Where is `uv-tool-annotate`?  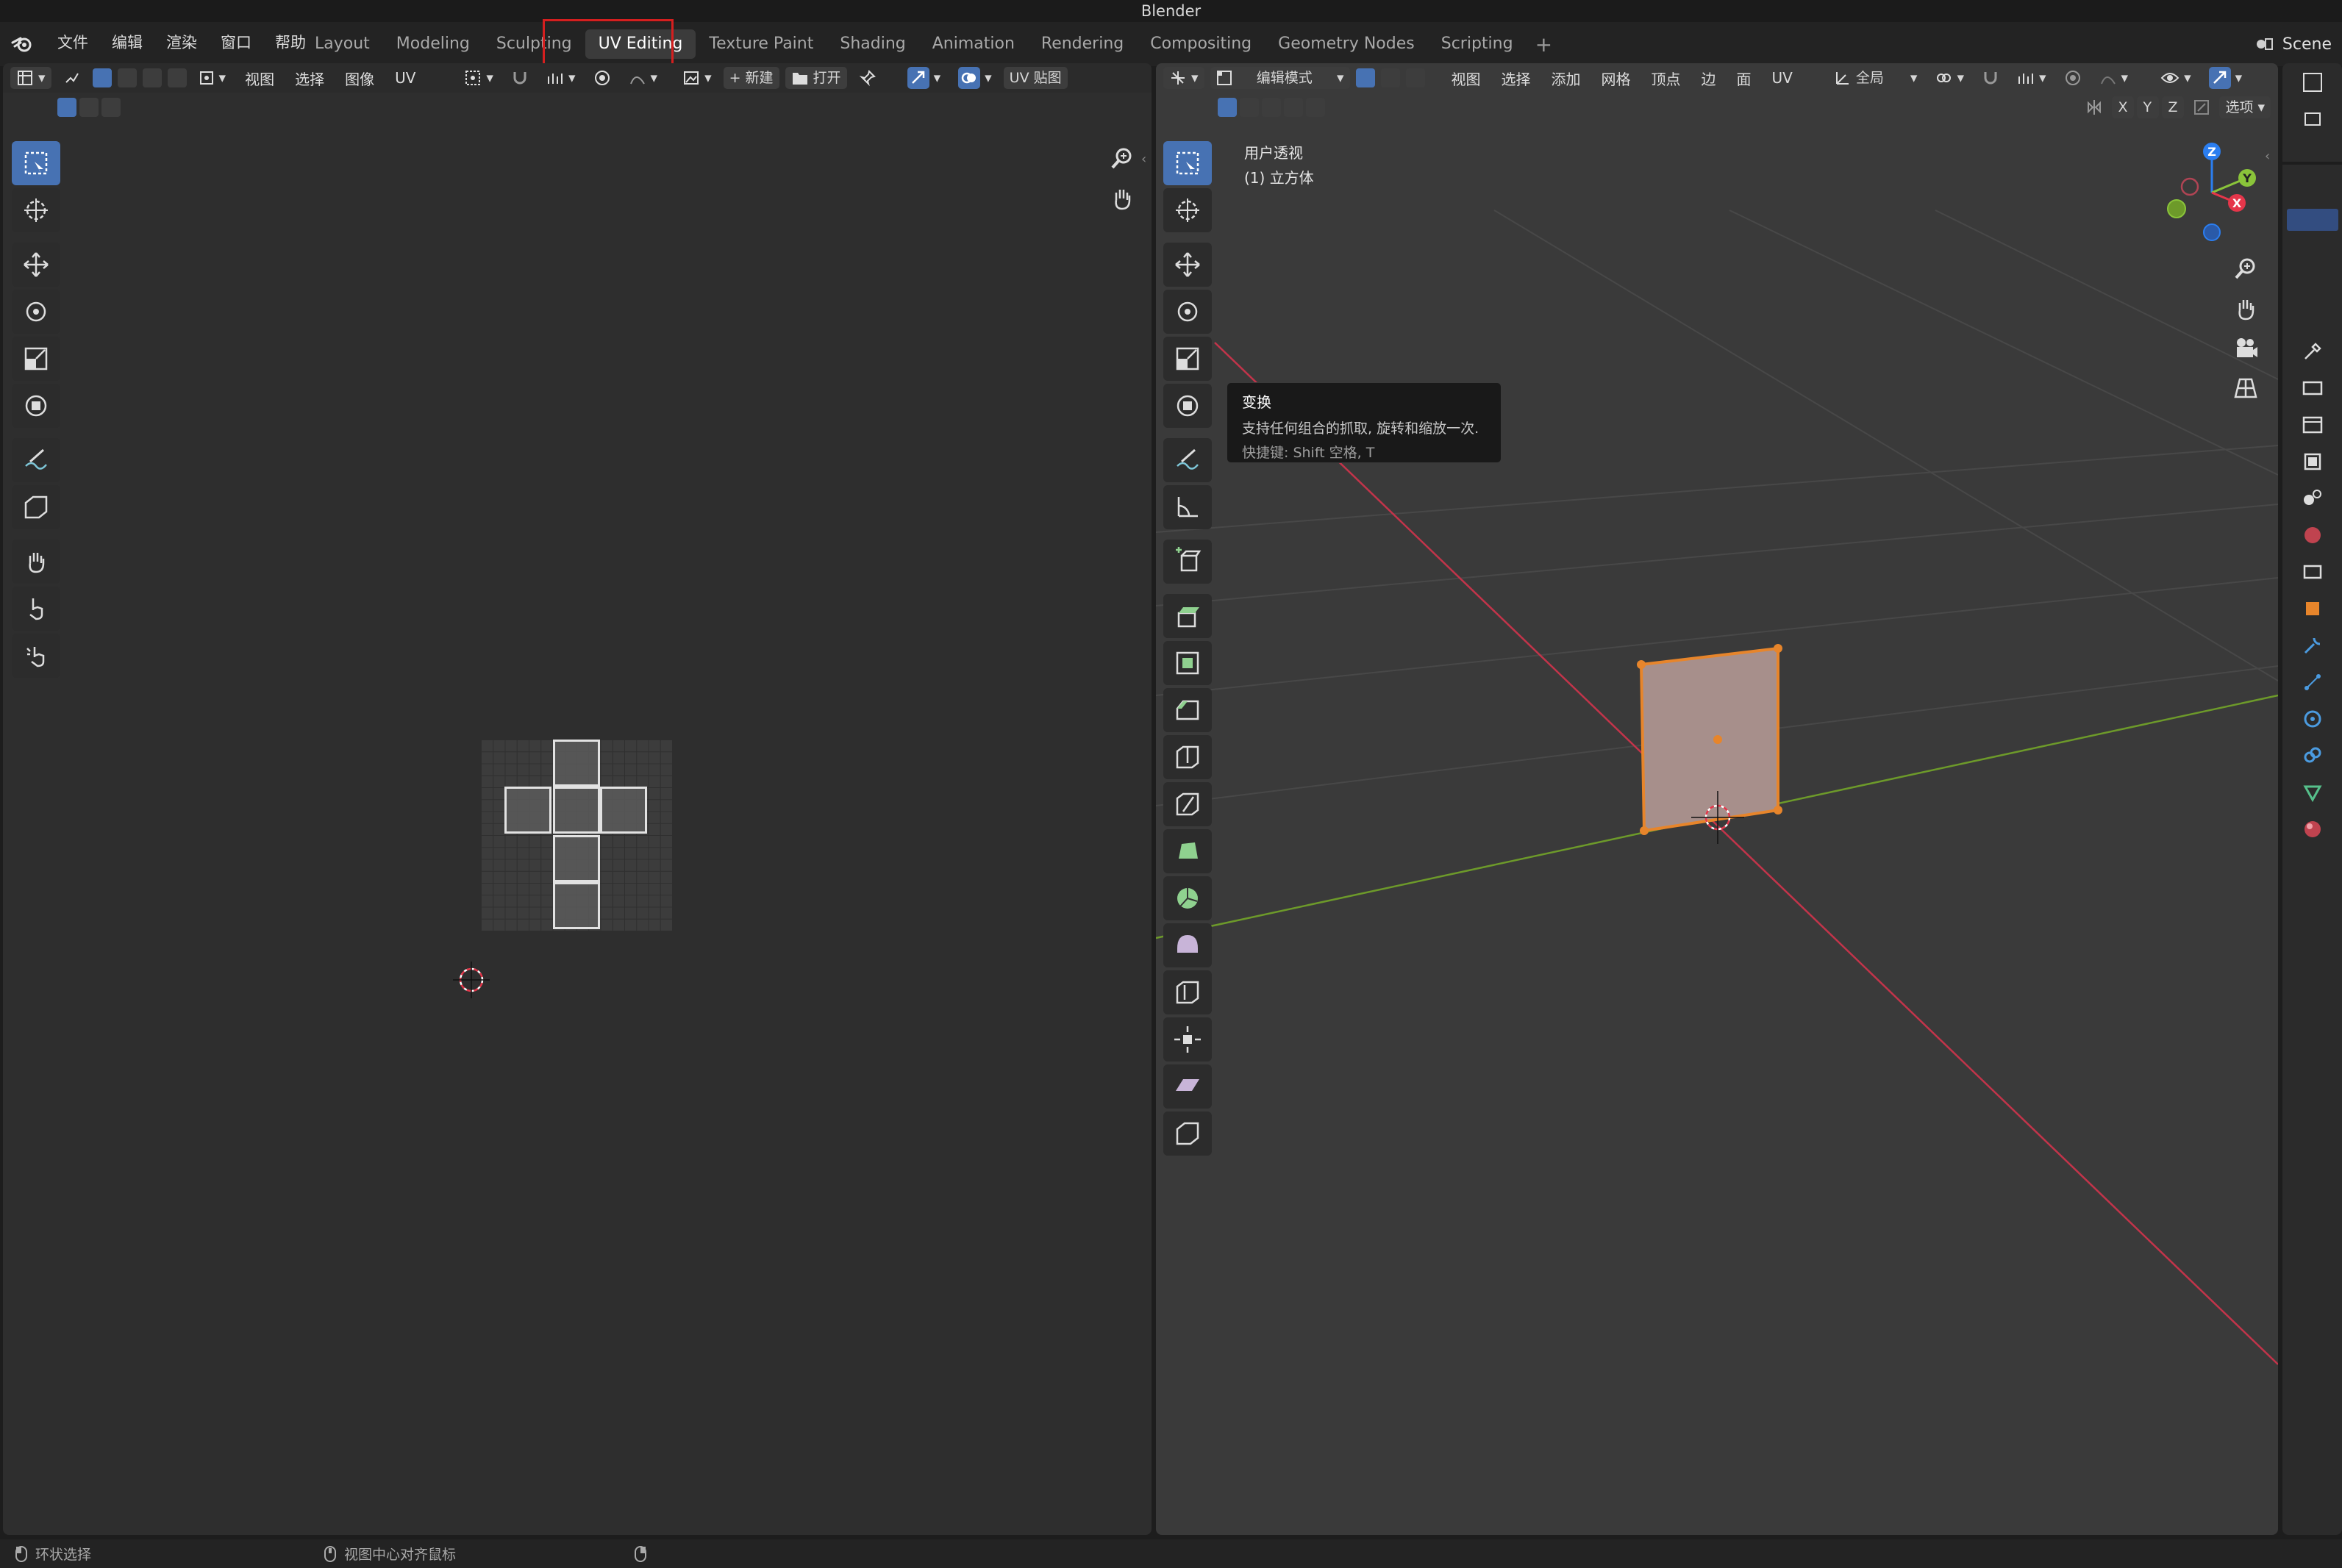 uv-tool-annotate is located at coordinates (36, 460).